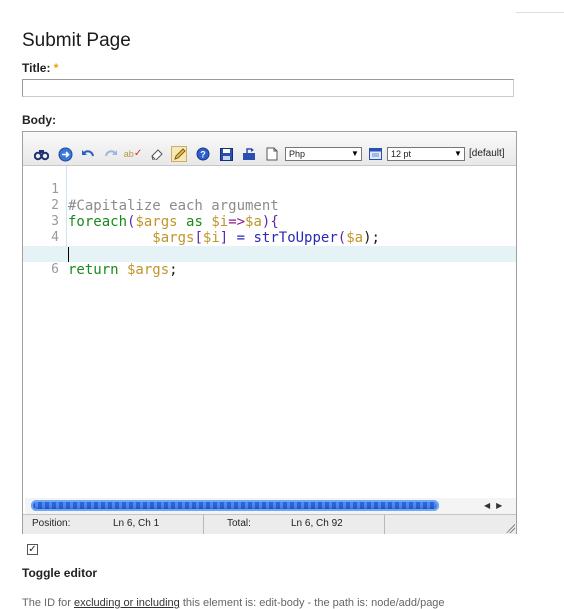 Image resolution: width=564 pixels, height=609 pixels. I want to click on syntax-select: Php ▼, so click(323, 154).